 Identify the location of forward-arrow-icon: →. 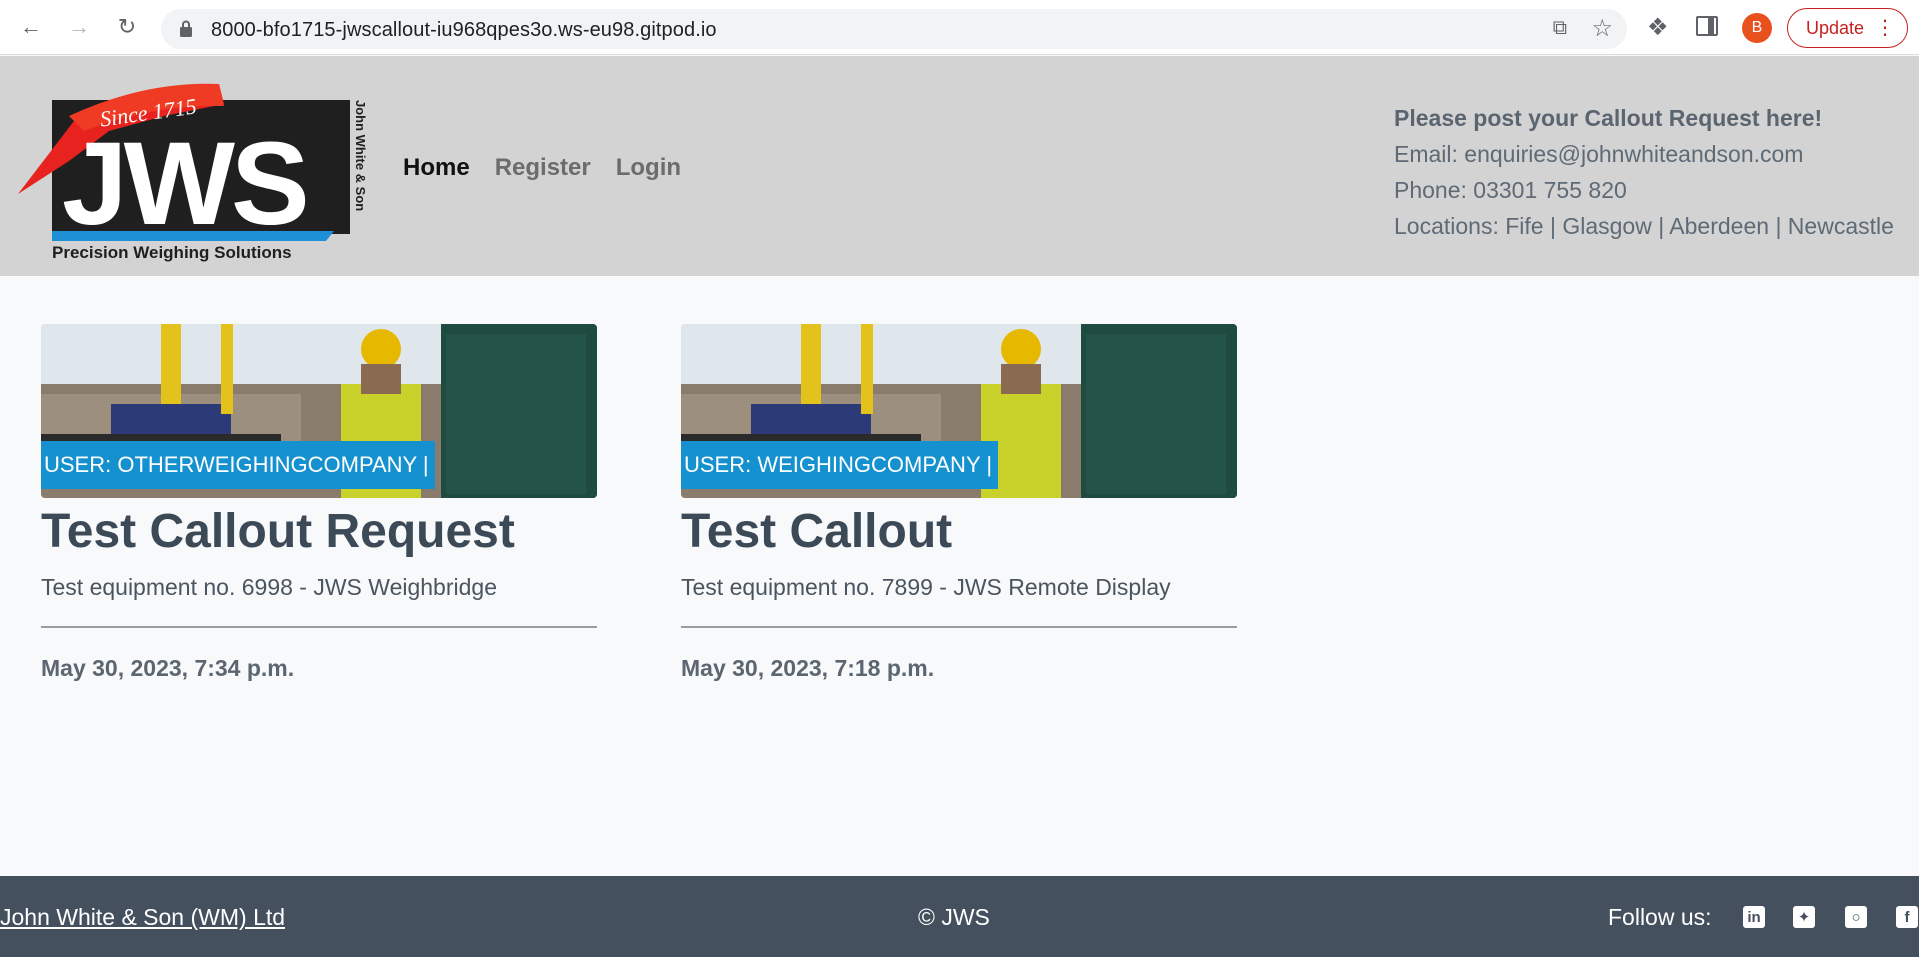
(79, 27).